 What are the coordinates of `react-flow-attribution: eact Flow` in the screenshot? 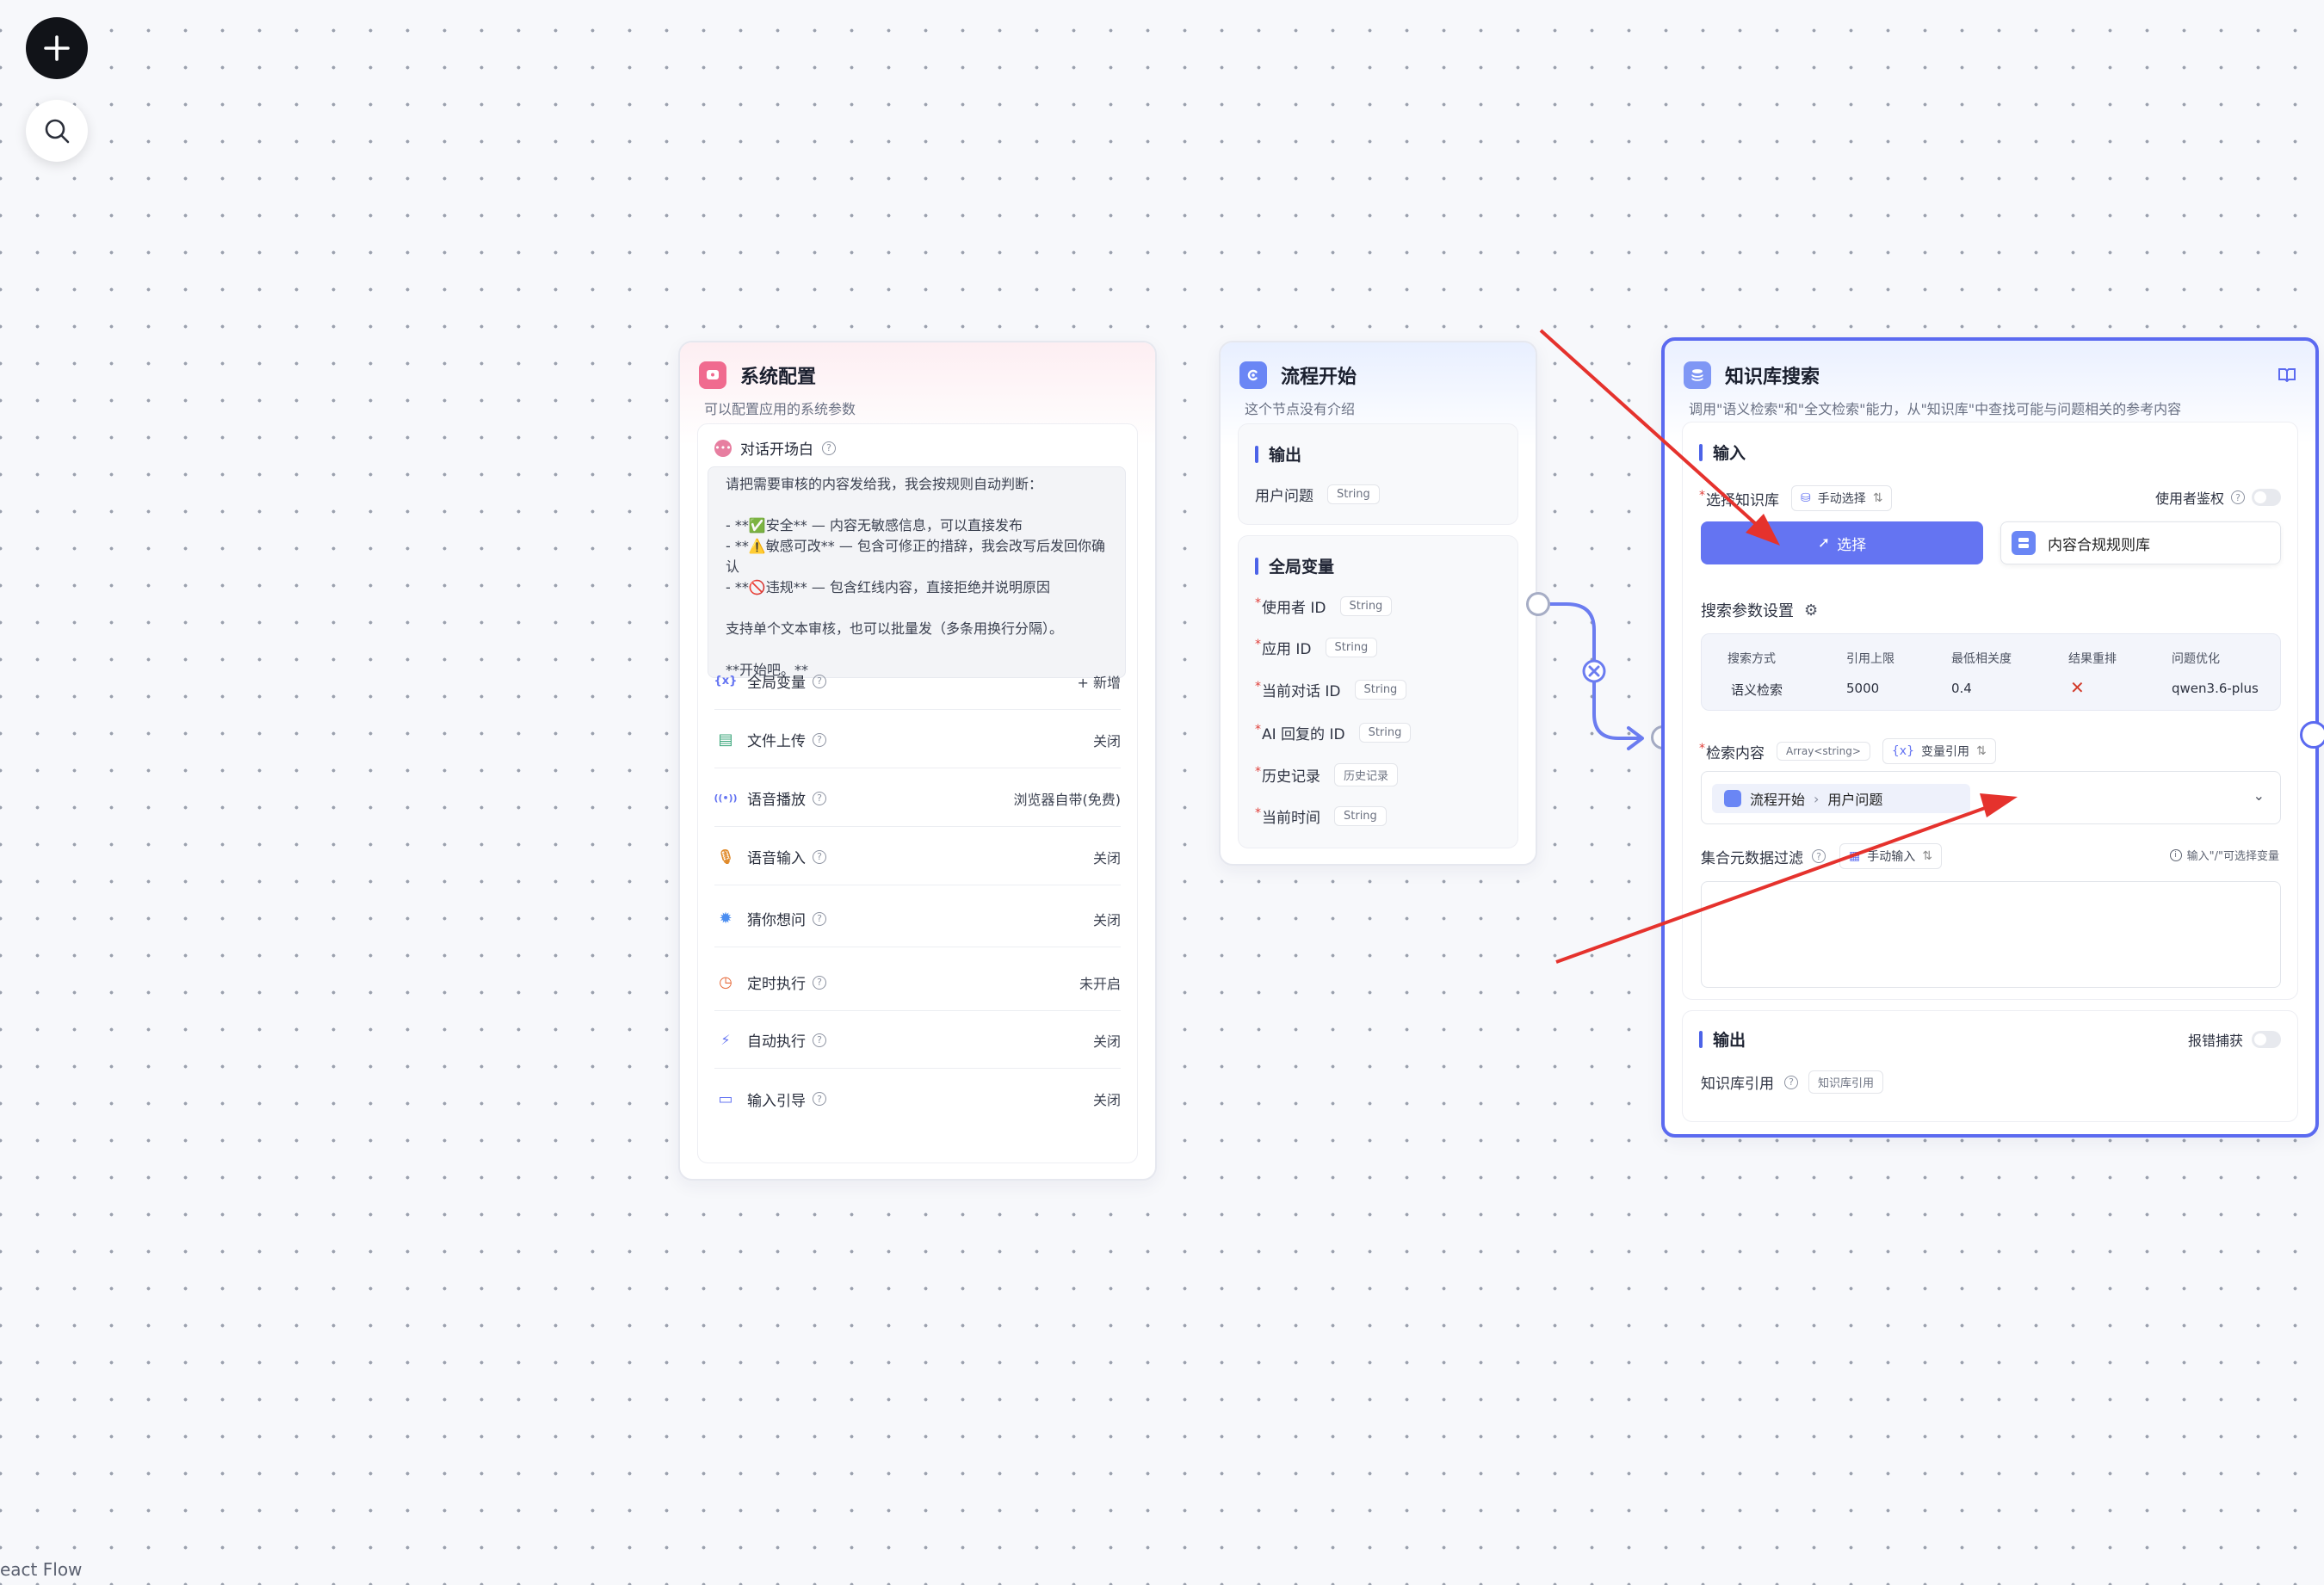 It's located at (41, 1570).